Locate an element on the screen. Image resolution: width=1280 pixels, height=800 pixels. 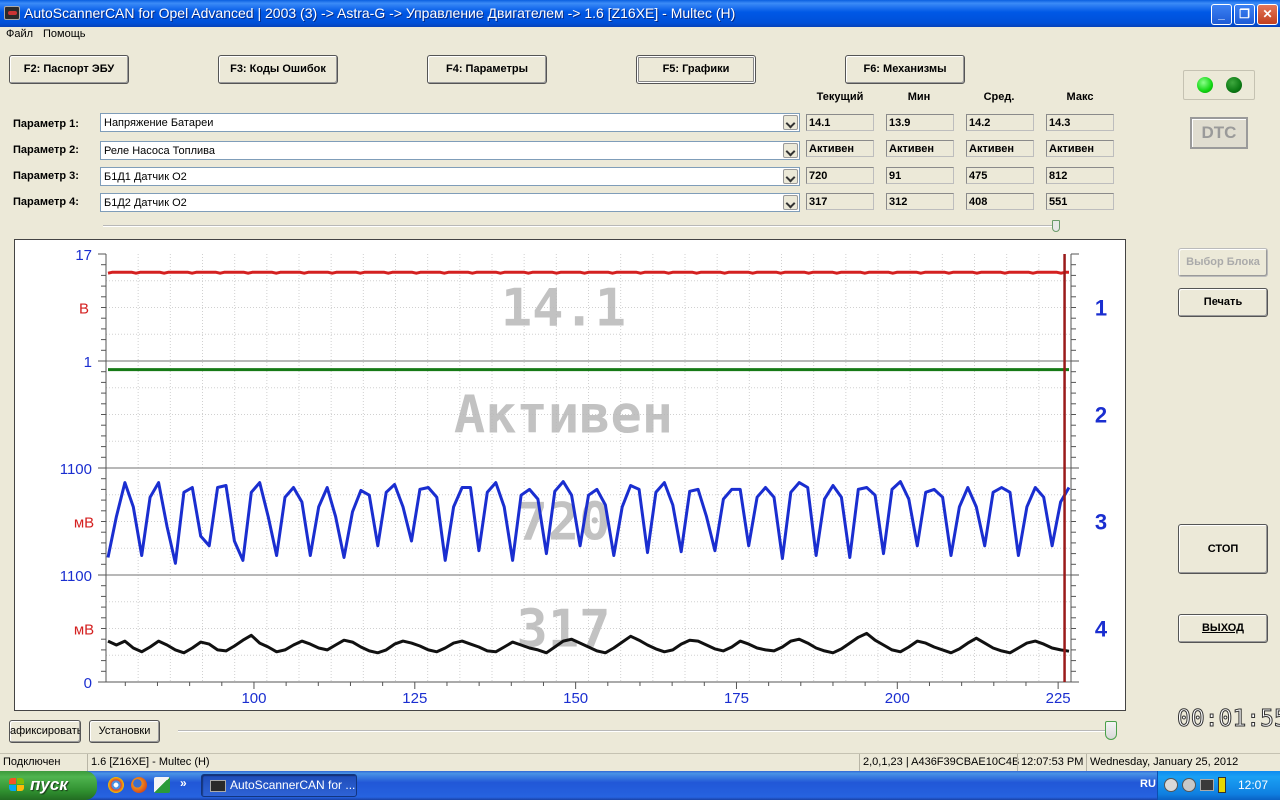
param1-label: Параметр 1: is located at coordinates (46, 124).